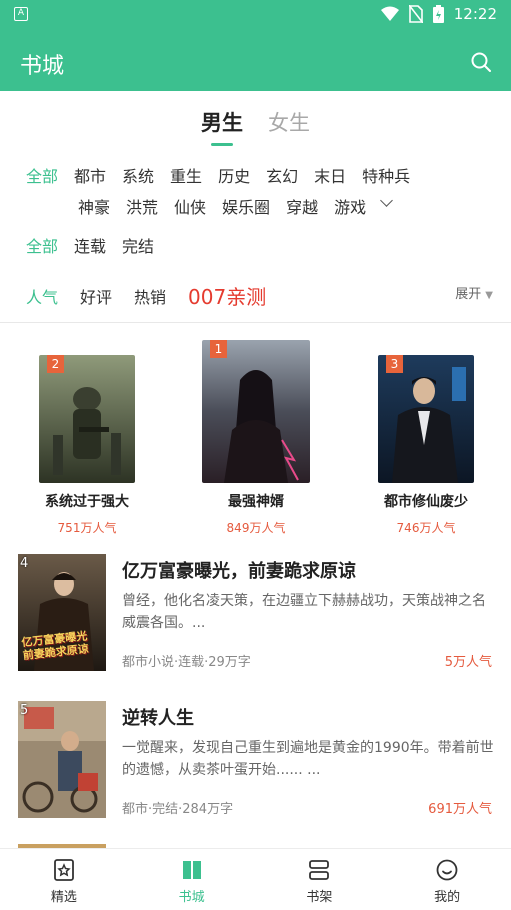  I want to click on rank-badge: 2, so click(55, 364).